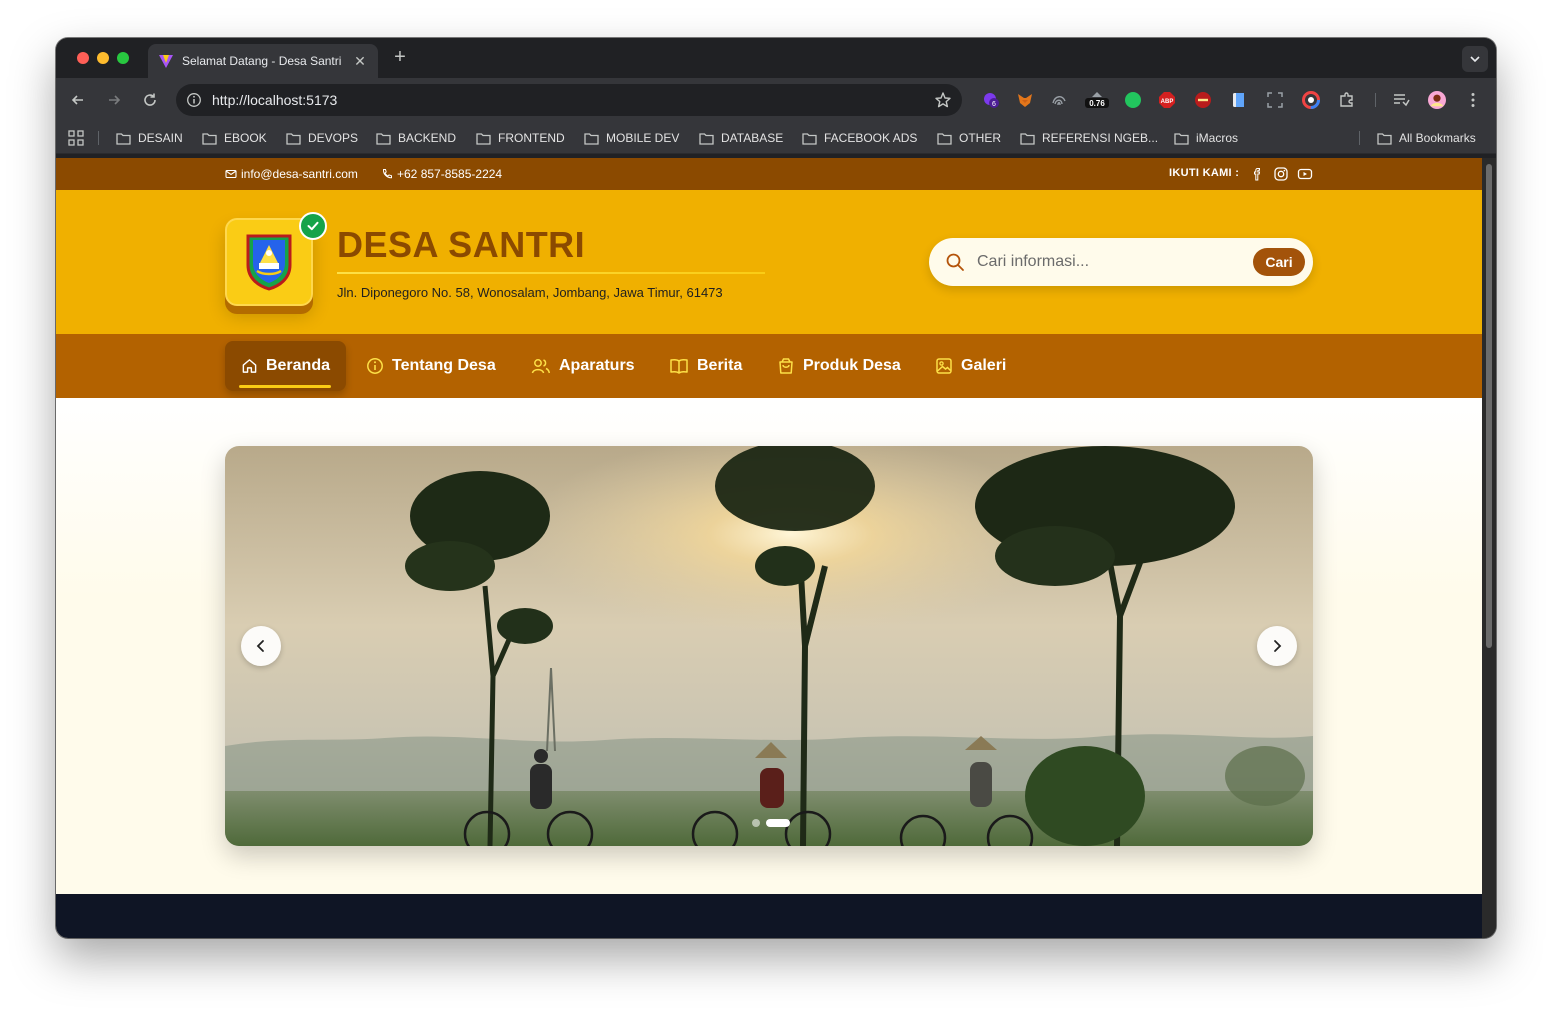  I want to click on bookmark-folder: iMacros, so click(1206, 138).